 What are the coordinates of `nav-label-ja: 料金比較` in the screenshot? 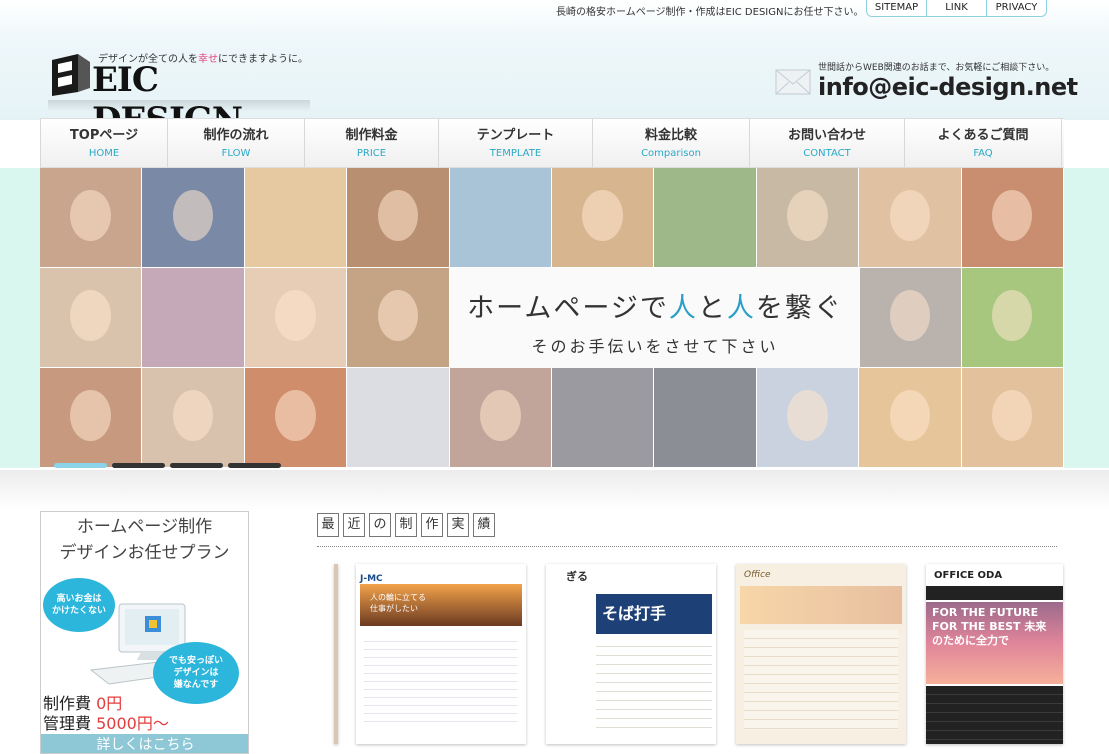 It's located at (670, 135).